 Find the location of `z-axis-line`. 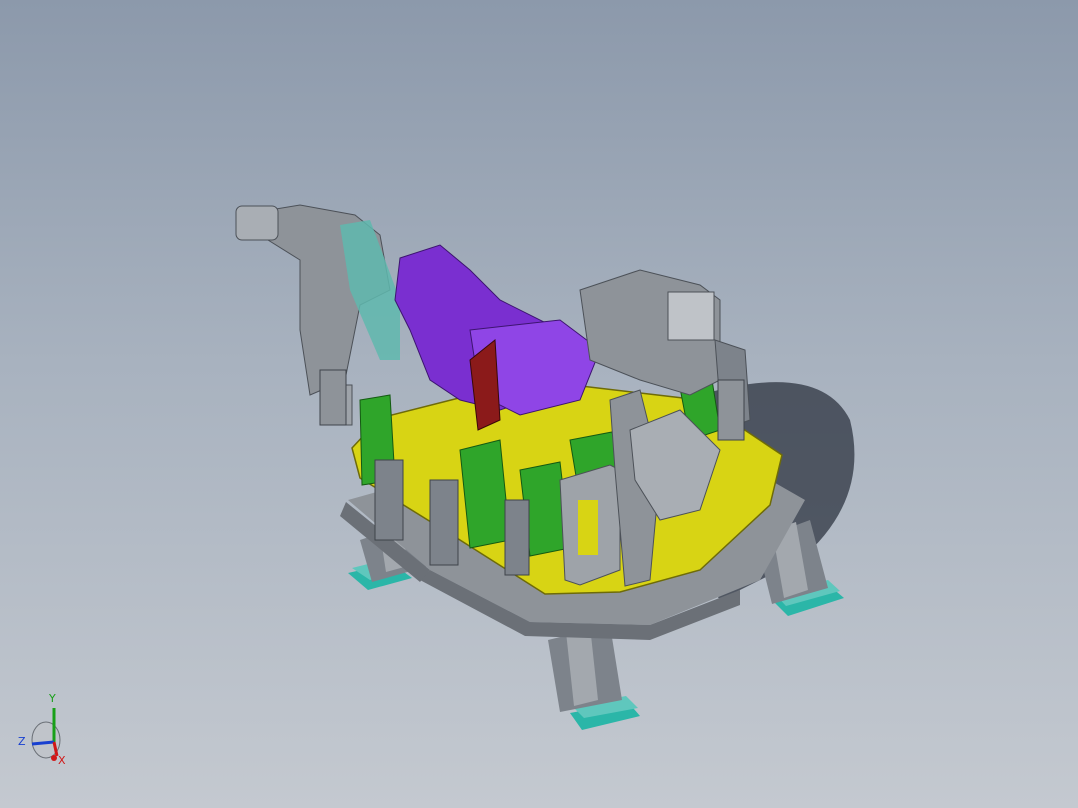

z-axis-line is located at coordinates (43, 743).